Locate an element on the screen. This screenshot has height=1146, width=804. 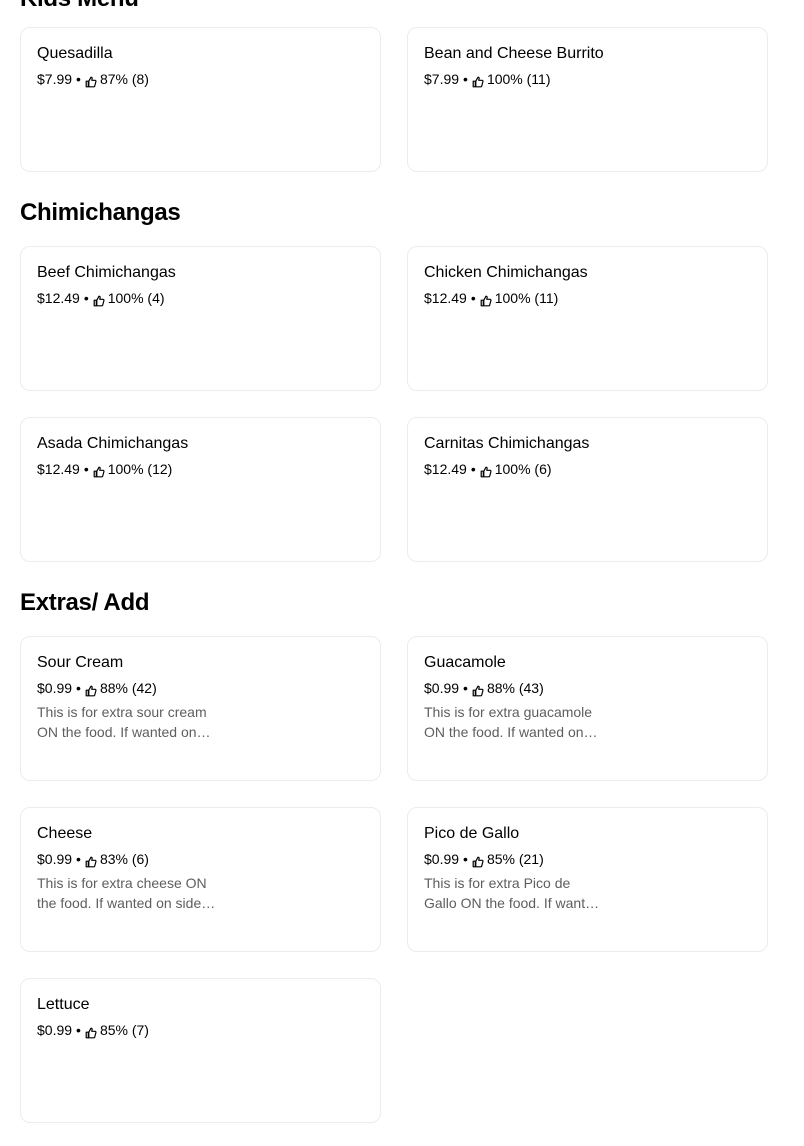
item-name: Sour Cream is located at coordinates (80, 662).